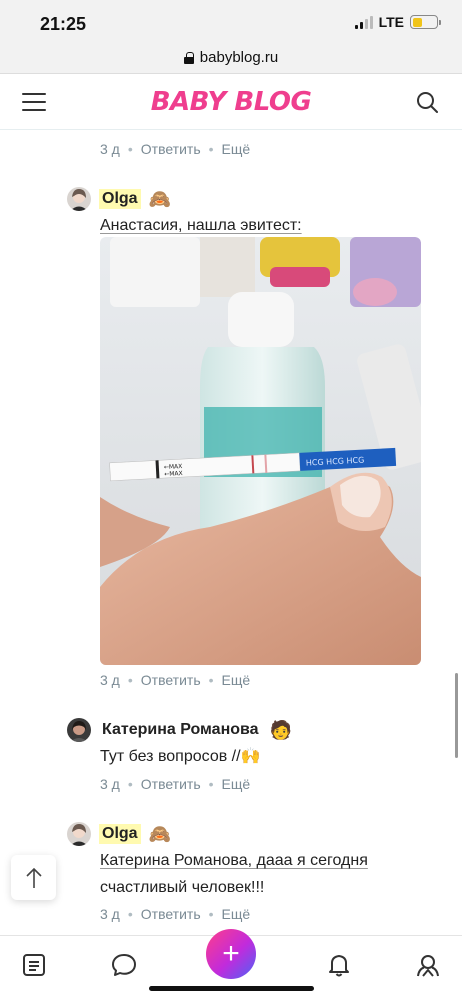 The image size is (462, 1000). I want to click on bell-icon, so click(339, 965).